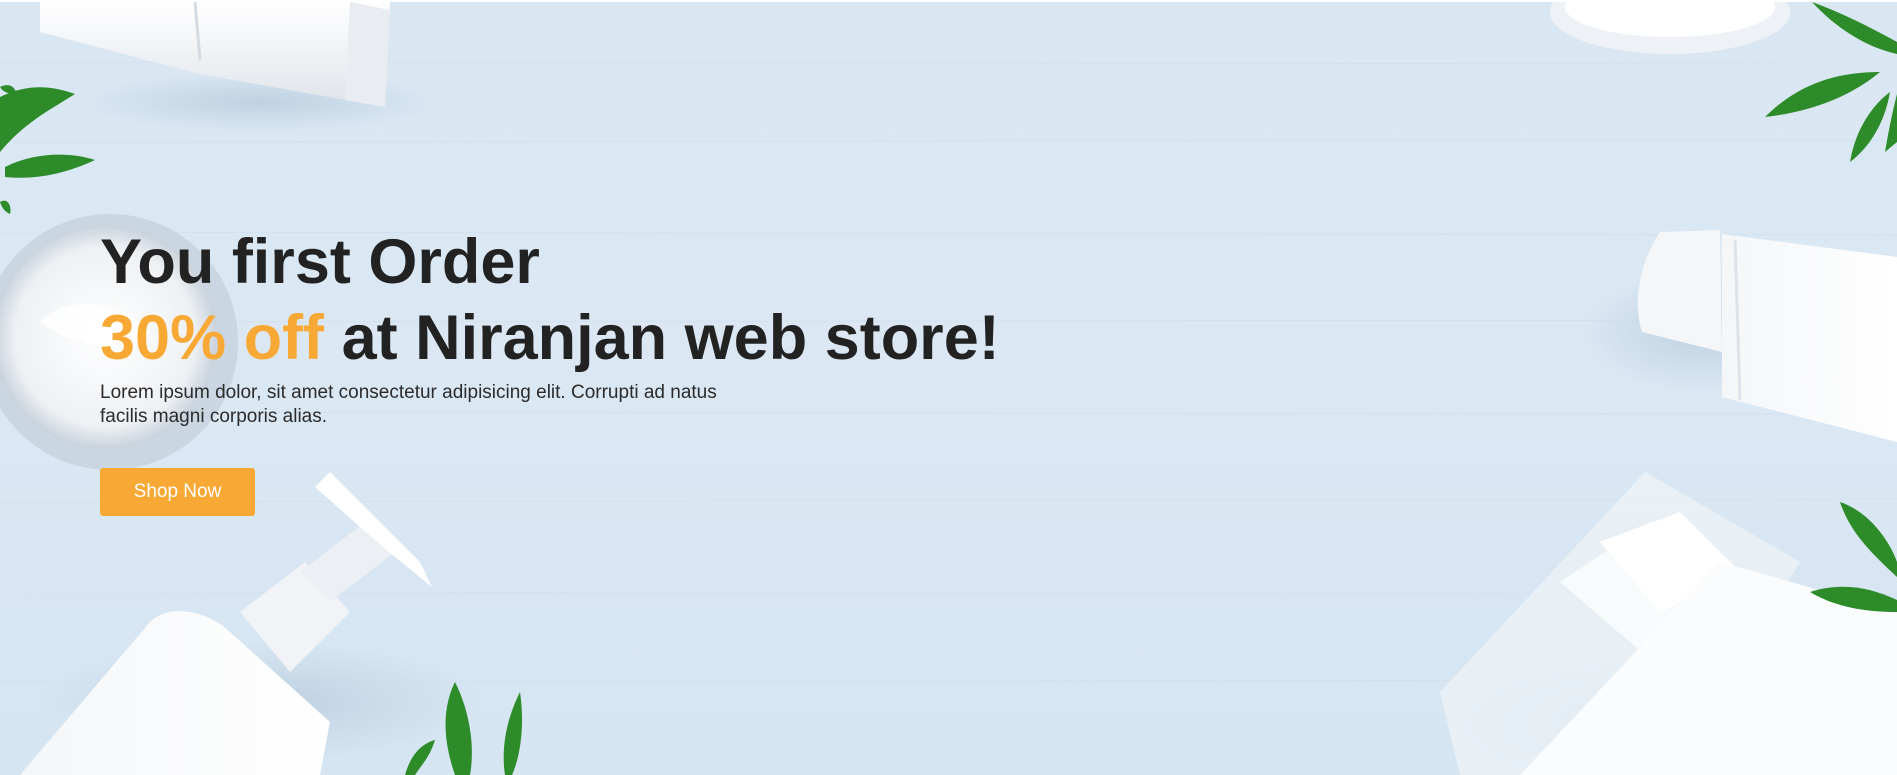  What do you see at coordinates (177, 492) in the screenshot?
I see `shop-now-button: Shop Now` at bounding box center [177, 492].